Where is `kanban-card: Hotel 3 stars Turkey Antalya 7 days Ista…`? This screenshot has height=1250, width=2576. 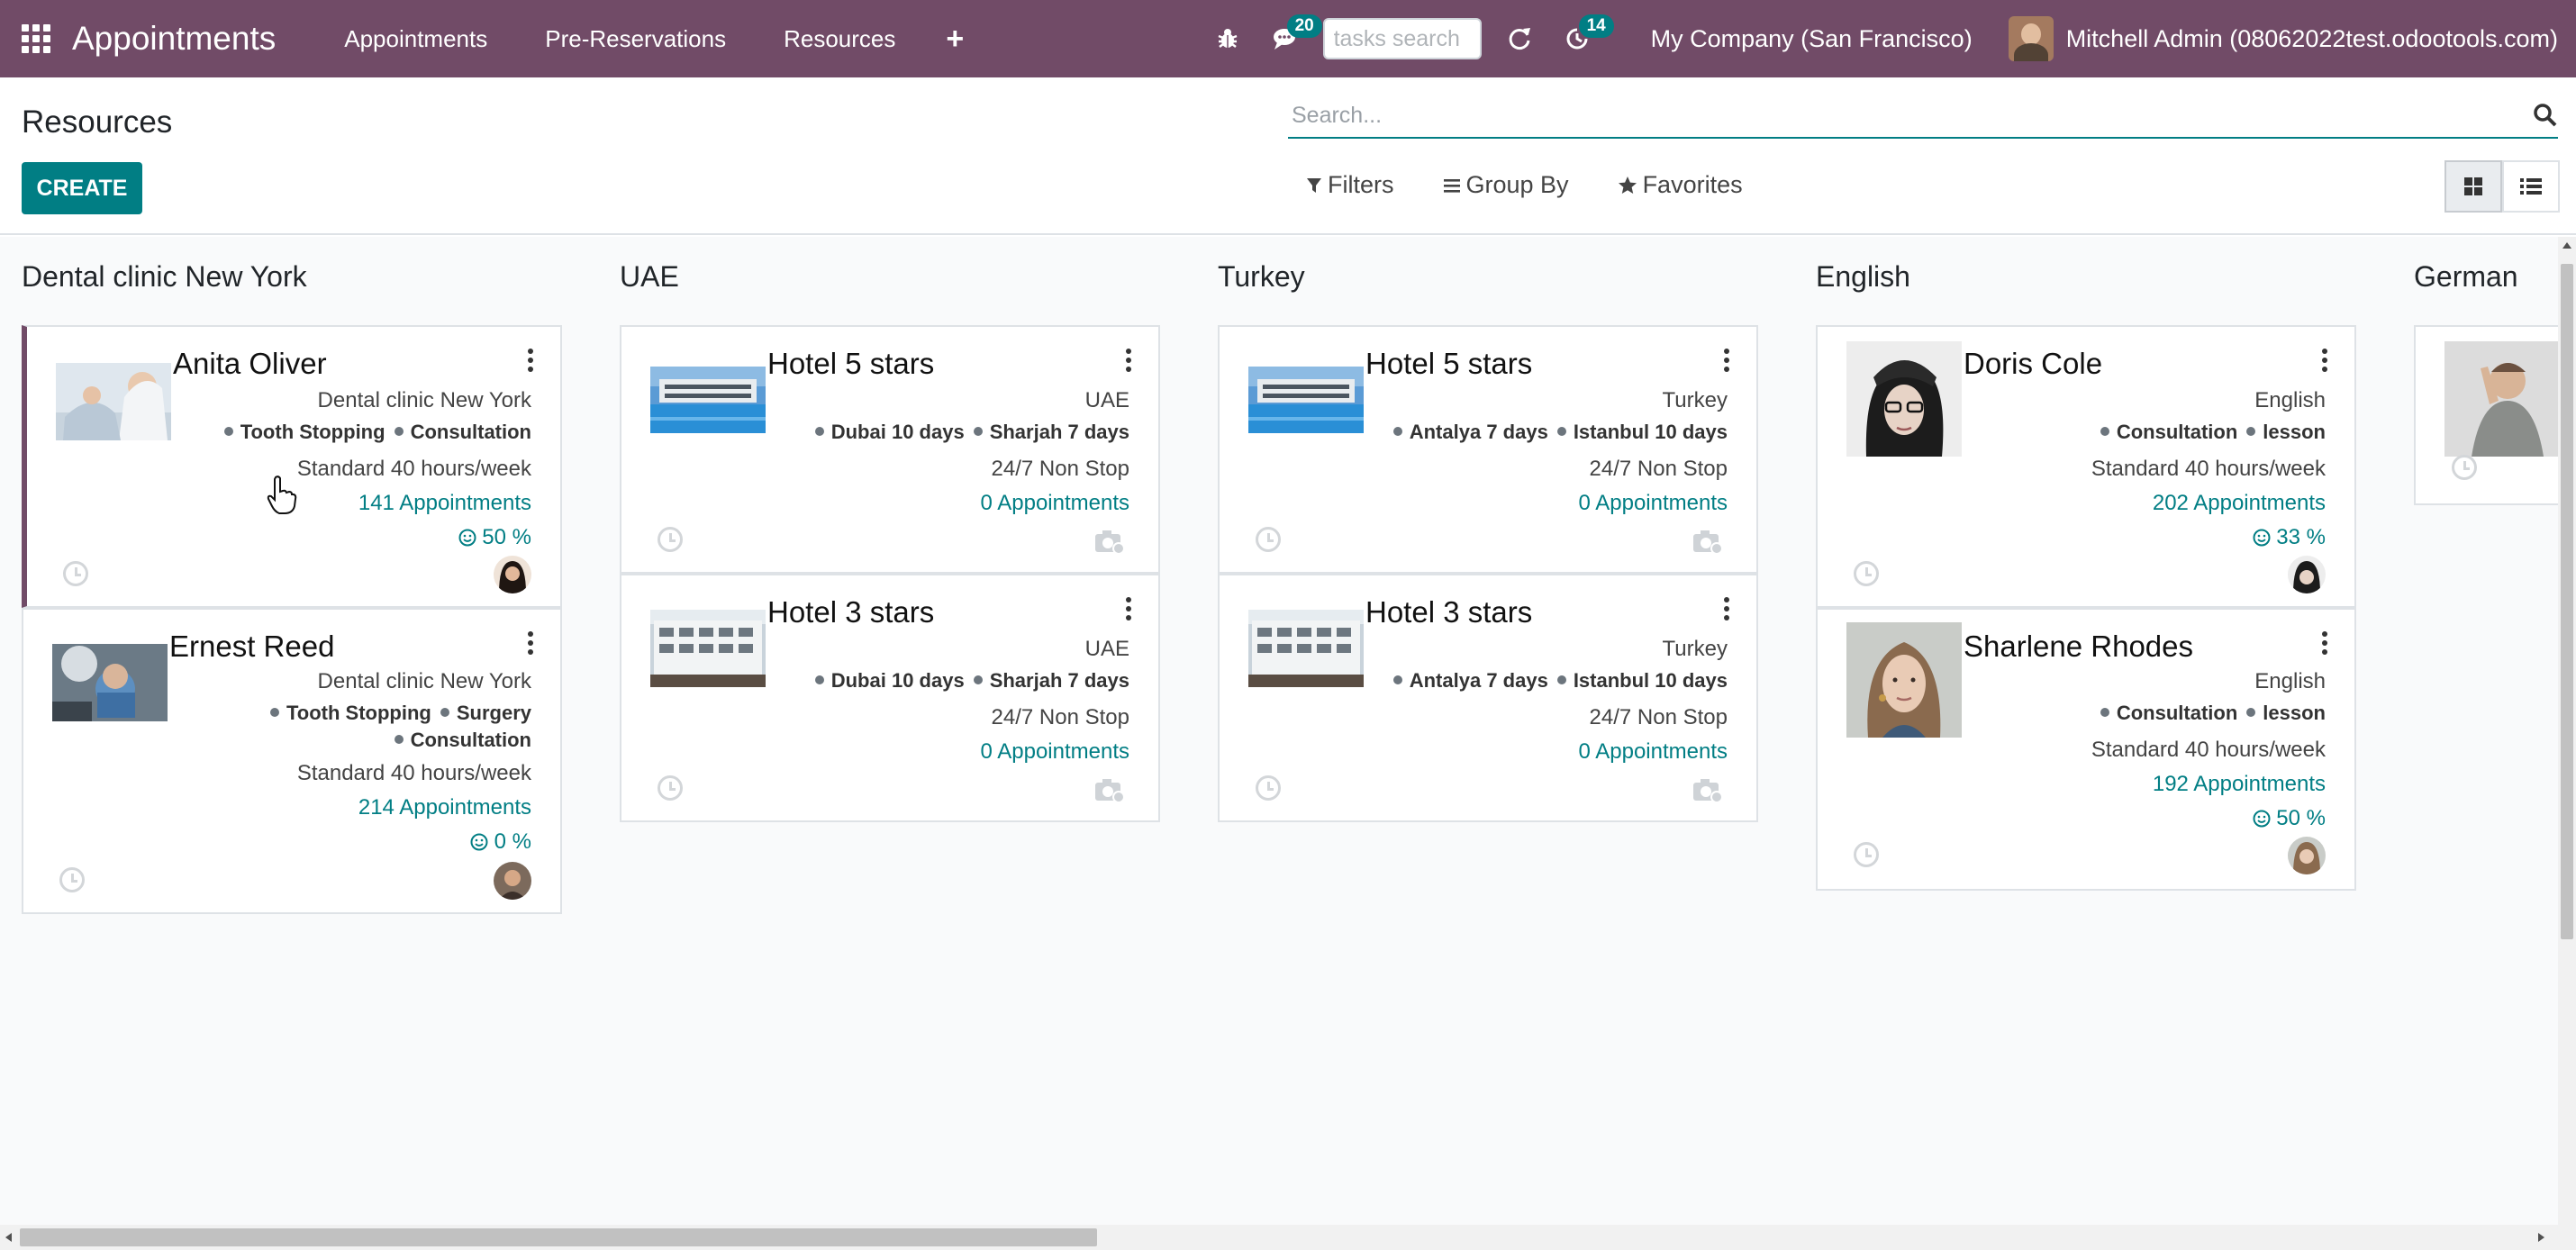 kanban-card: Hotel 3 stars Turkey Antalya 7 days Ista… is located at coordinates (1488, 698).